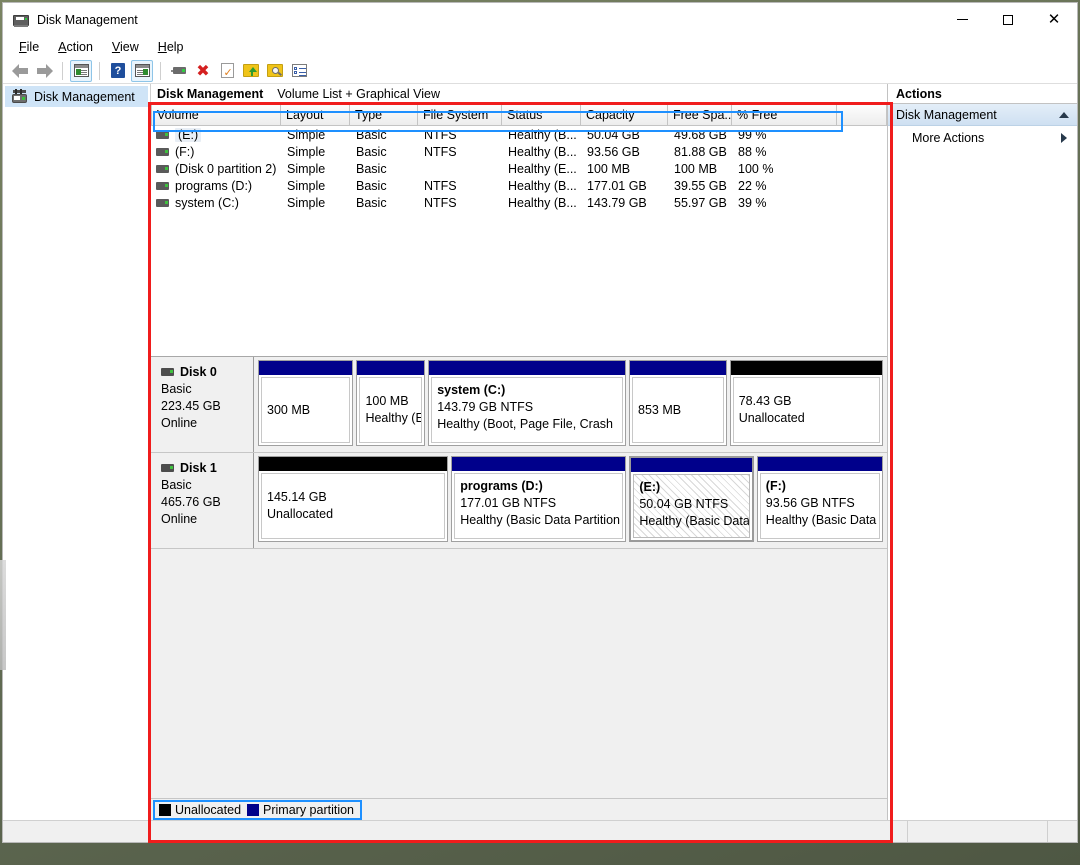 The width and height of the screenshot is (1080, 865). What do you see at coordinates (501, 486) in the screenshot?
I see `partition-label: programs (D:)` at bounding box center [501, 486].